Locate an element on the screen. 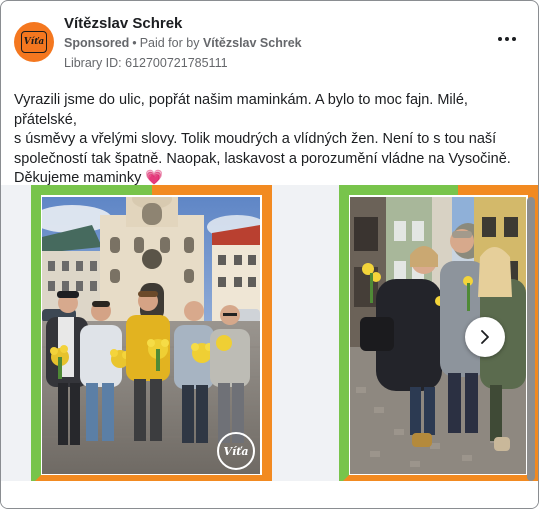  avatar: Víťa is located at coordinates (34, 42).